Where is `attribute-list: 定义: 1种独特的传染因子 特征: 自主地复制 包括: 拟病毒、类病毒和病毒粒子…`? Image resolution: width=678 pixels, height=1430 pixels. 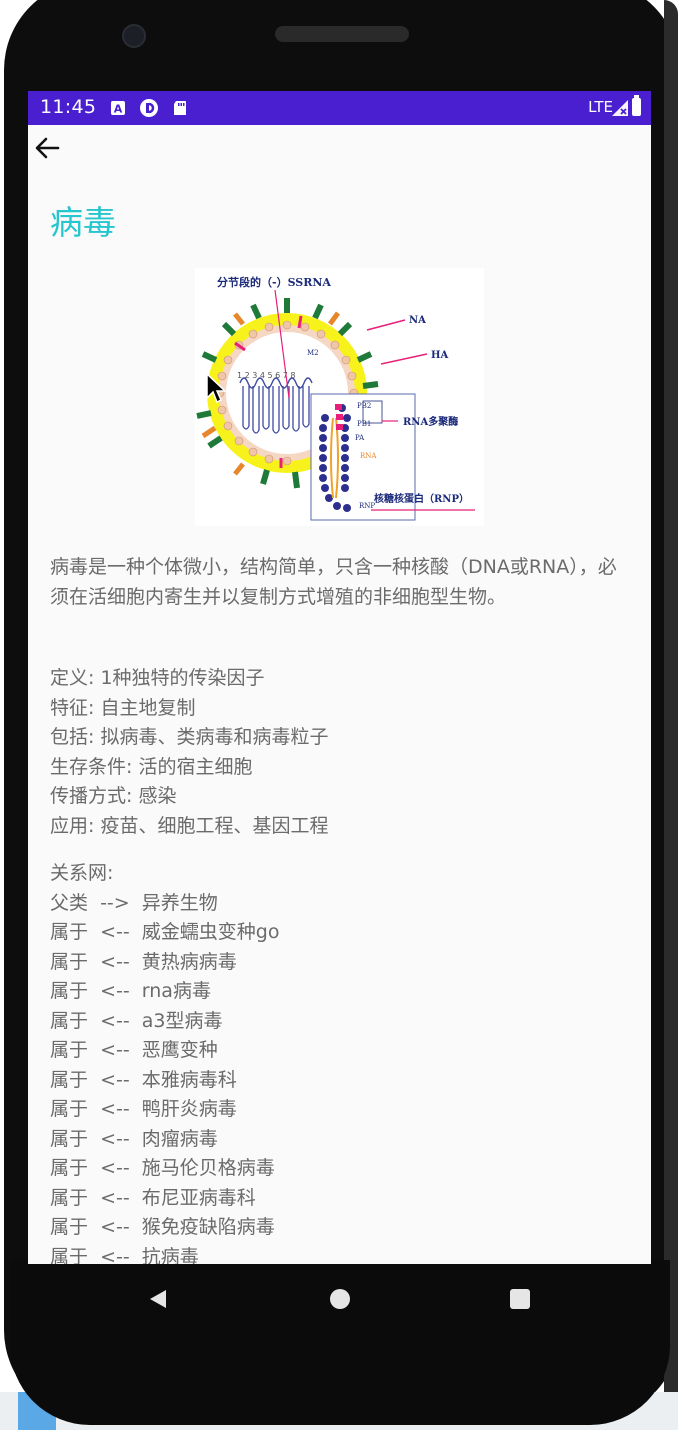 attribute-list: 定义: 1种独特的传染因子 特征: 自主地复制 包括: 拟病毒、类病毒和病毒粒子… is located at coordinates (340, 752).